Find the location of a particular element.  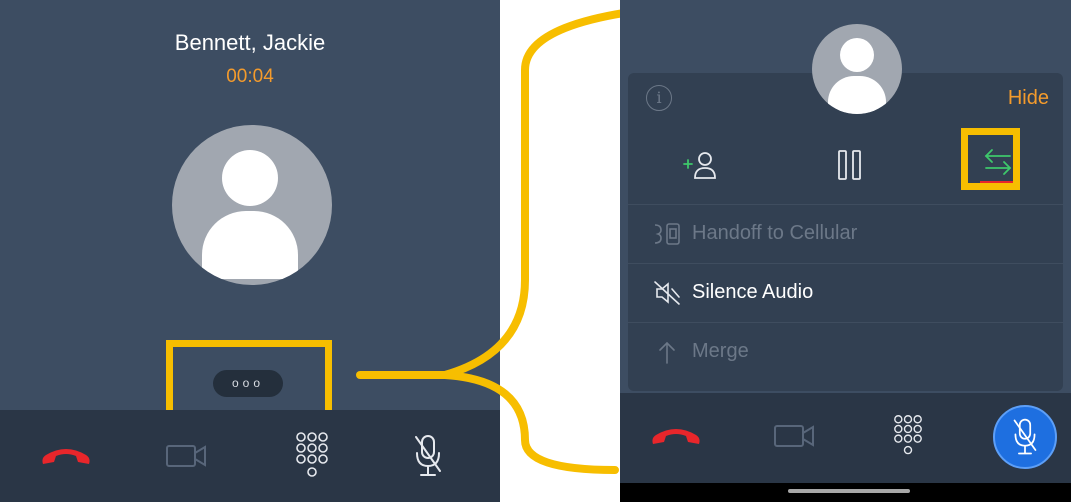

pause-icon is located at coordinates (849, 165).